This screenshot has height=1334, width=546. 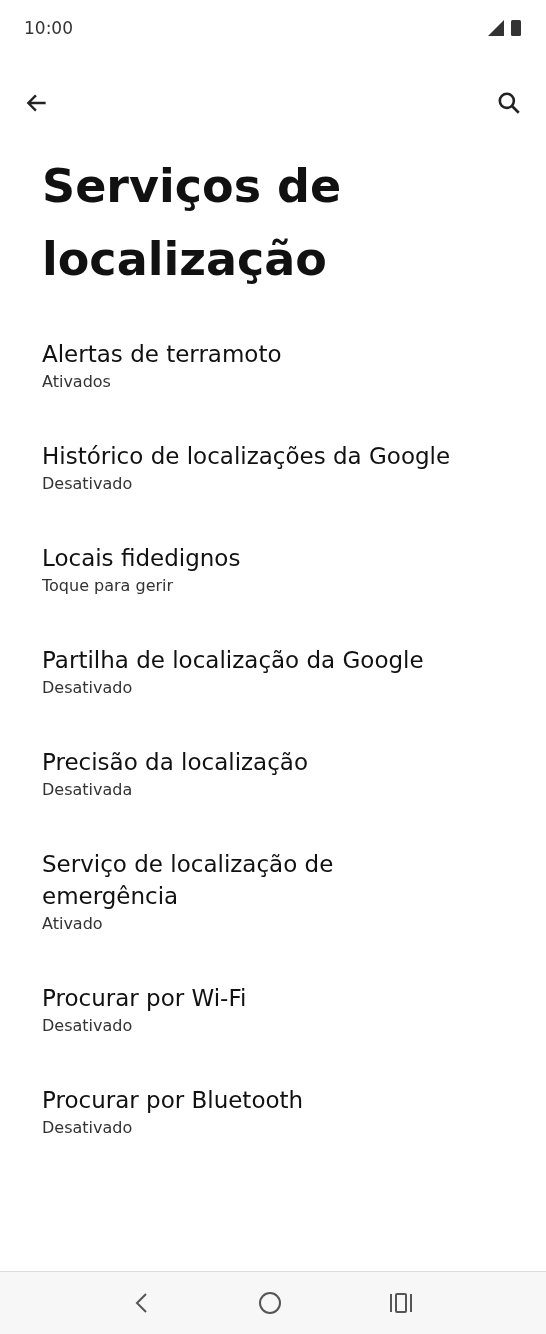 What do you see at coordinates (252, 762) in the screenshot?
I see `setting-title: Precisão da localização` at bounding box center [252, 762].